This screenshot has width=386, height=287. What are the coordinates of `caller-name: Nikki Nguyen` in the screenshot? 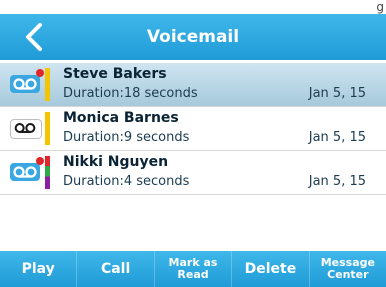 It's located at (116, 162).